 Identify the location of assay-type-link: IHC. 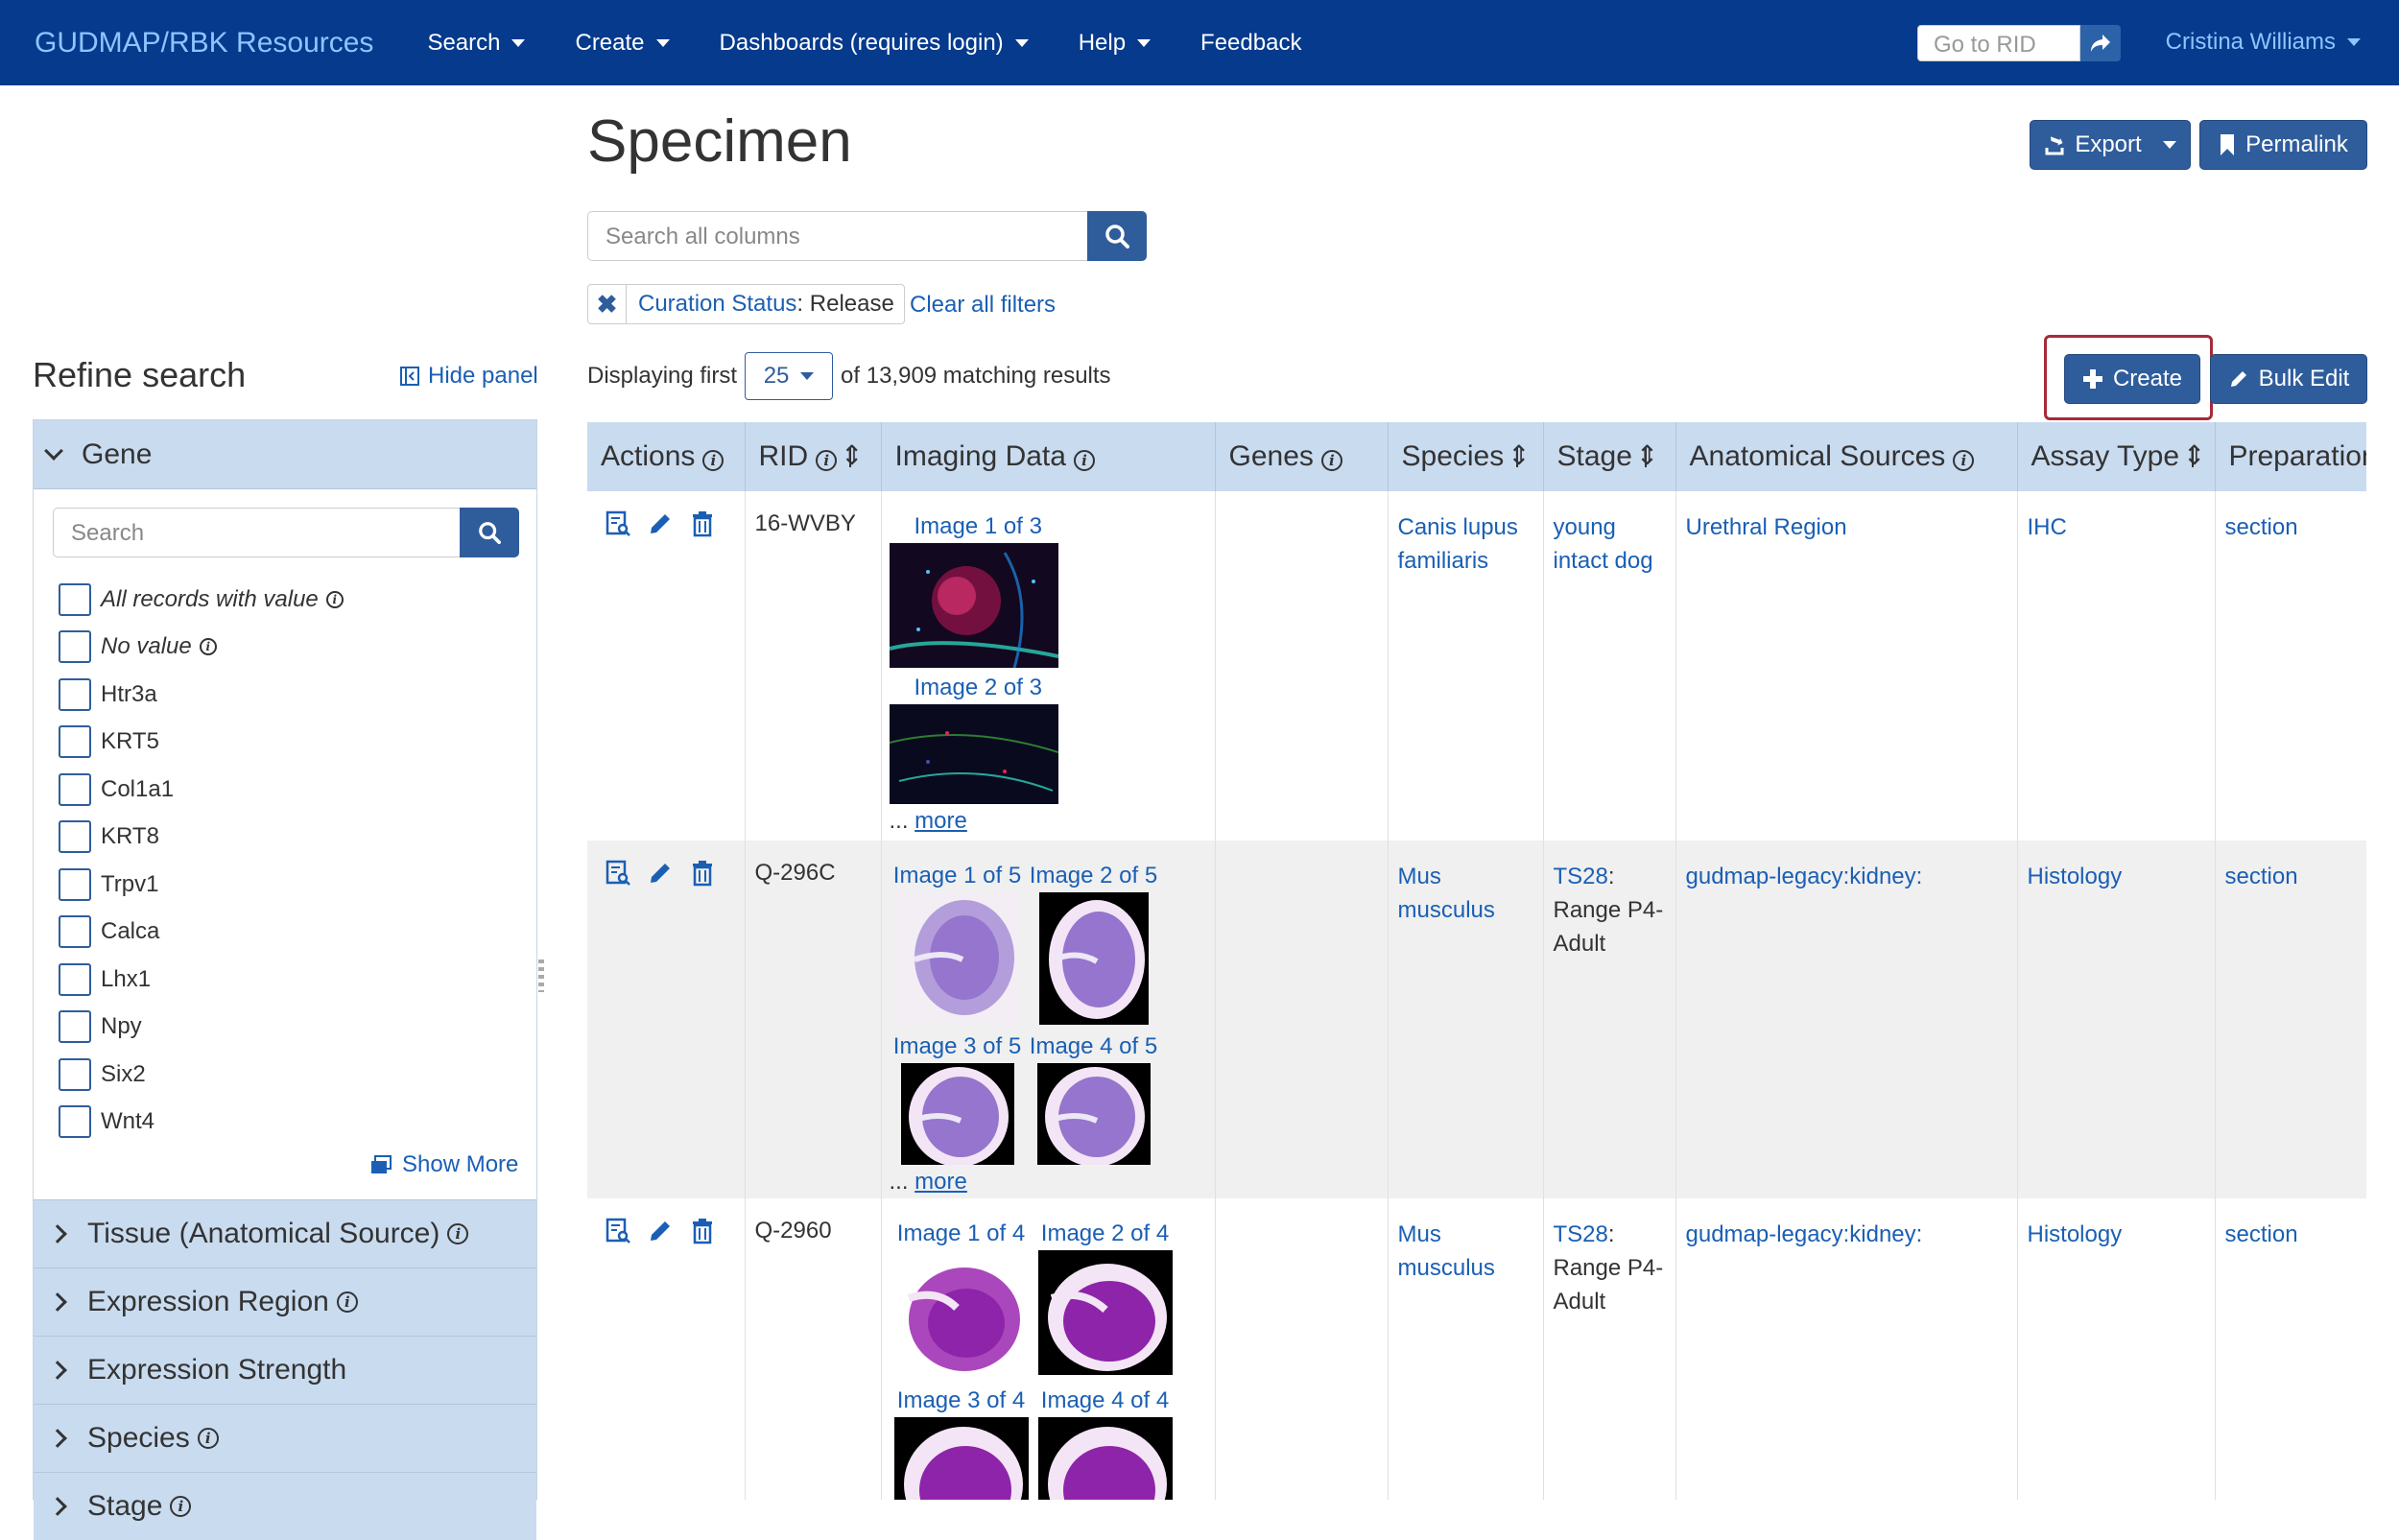
(2048, 527).